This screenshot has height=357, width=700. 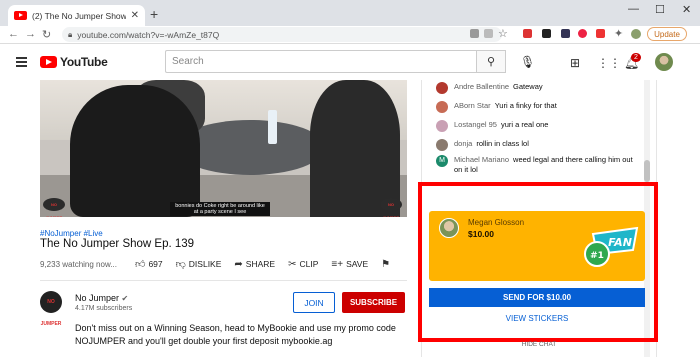 I want to click on clip-button: ✂ CLIP, so click(x=303, y=264).